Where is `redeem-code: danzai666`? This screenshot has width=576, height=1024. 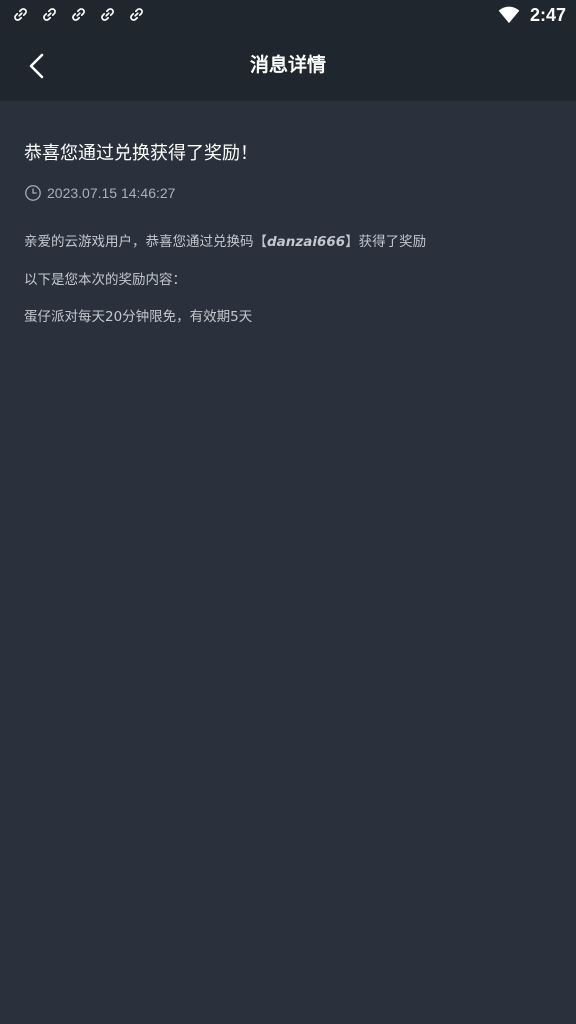
redeem-code: danzai666 is located at coordinates (306, 242).